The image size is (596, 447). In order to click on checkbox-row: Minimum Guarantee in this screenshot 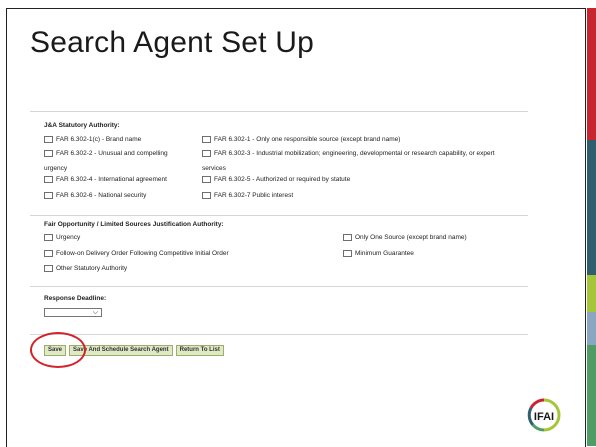, I will do `click(378, 253)`.